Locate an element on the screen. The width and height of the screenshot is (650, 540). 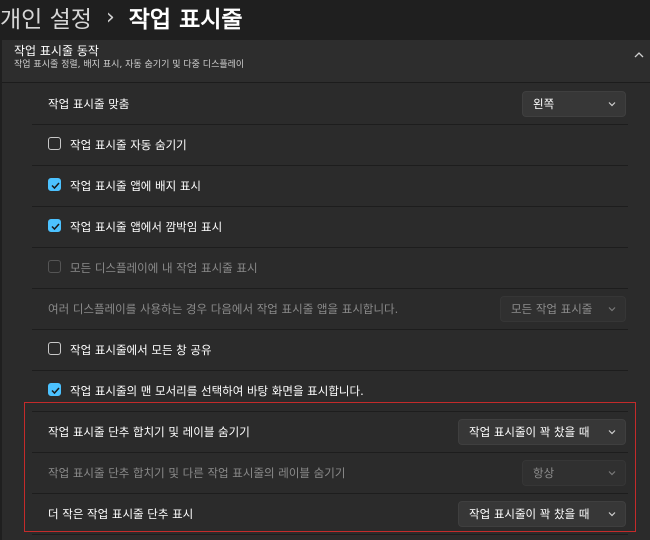
chevron-up-icon is located at coordinates (639, 55).